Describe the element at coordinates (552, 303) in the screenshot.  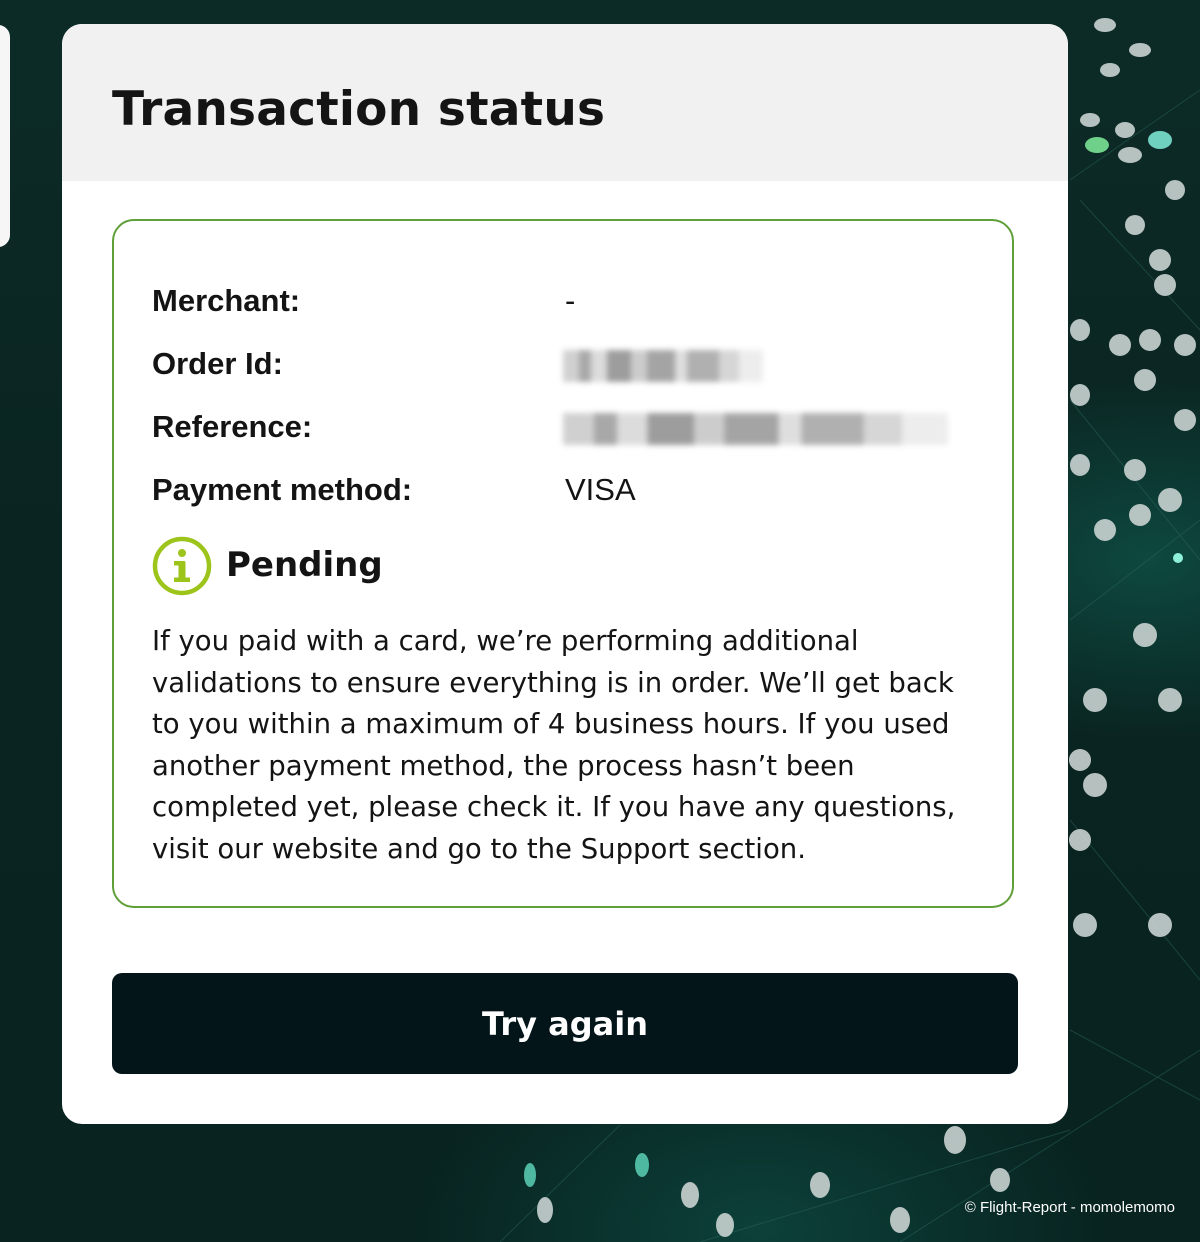
I see `merchant-row: Merchant: -` at that location.